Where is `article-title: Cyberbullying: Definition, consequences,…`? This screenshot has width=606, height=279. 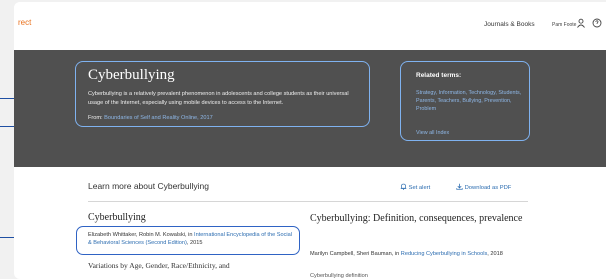
article-title: Cyberbullying: Definition, consequences,… is located at coordinates (425, 219).